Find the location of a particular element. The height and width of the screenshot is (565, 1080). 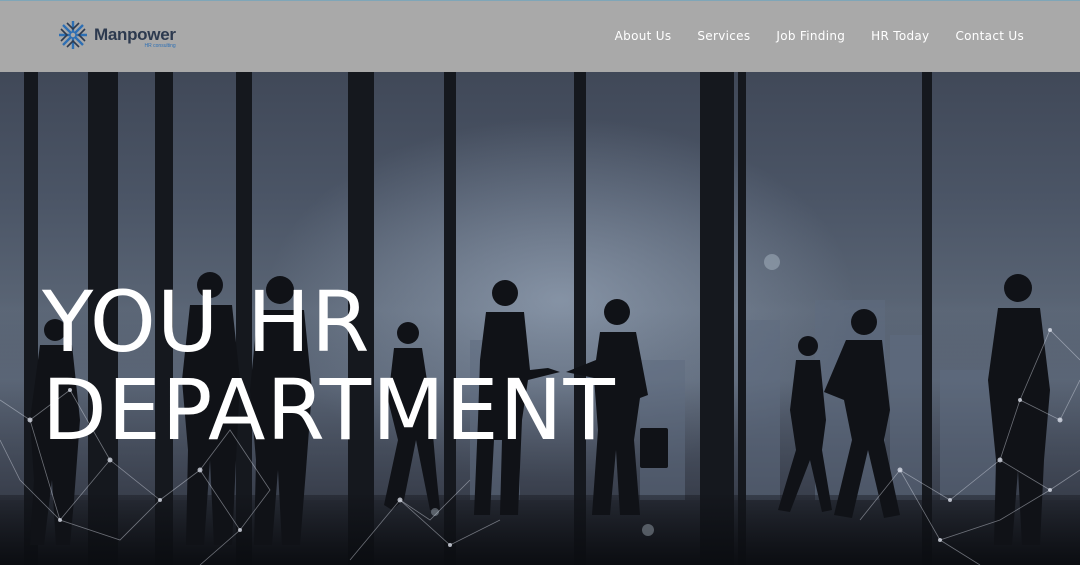

brand-name: Manpower is located at coordinates (135, 34).